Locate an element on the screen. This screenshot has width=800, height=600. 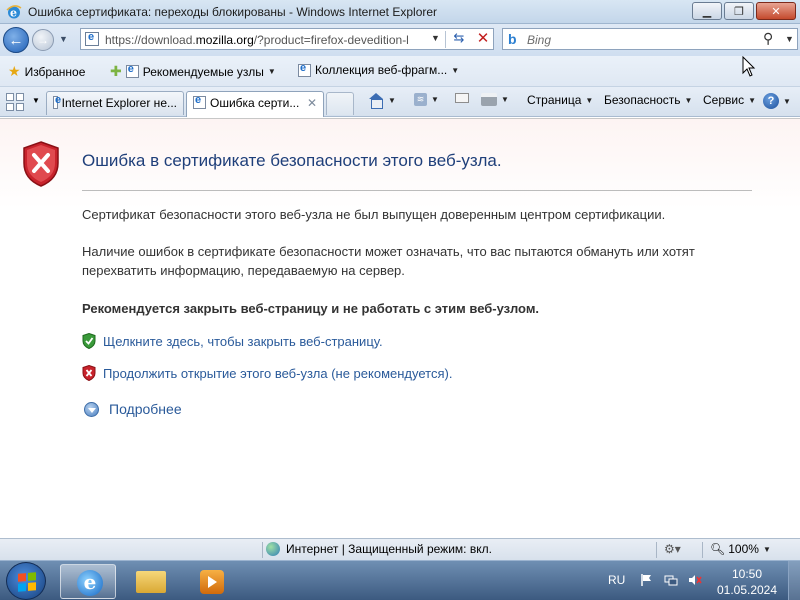
mouse-cursor-icon is located at coordinates (749, 66).